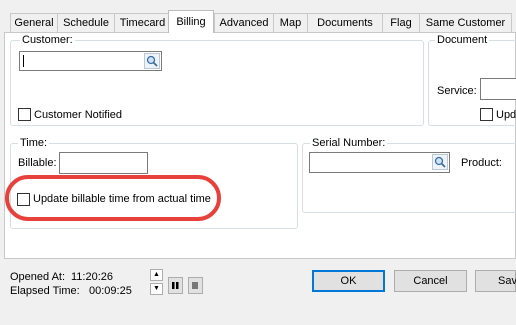 Image resolution: width=516 pixels, height=325 pixels. Describe the element at coordinates (92, 277) in the screenshot. I see `opened-at-value: 11:20:26` at that location.